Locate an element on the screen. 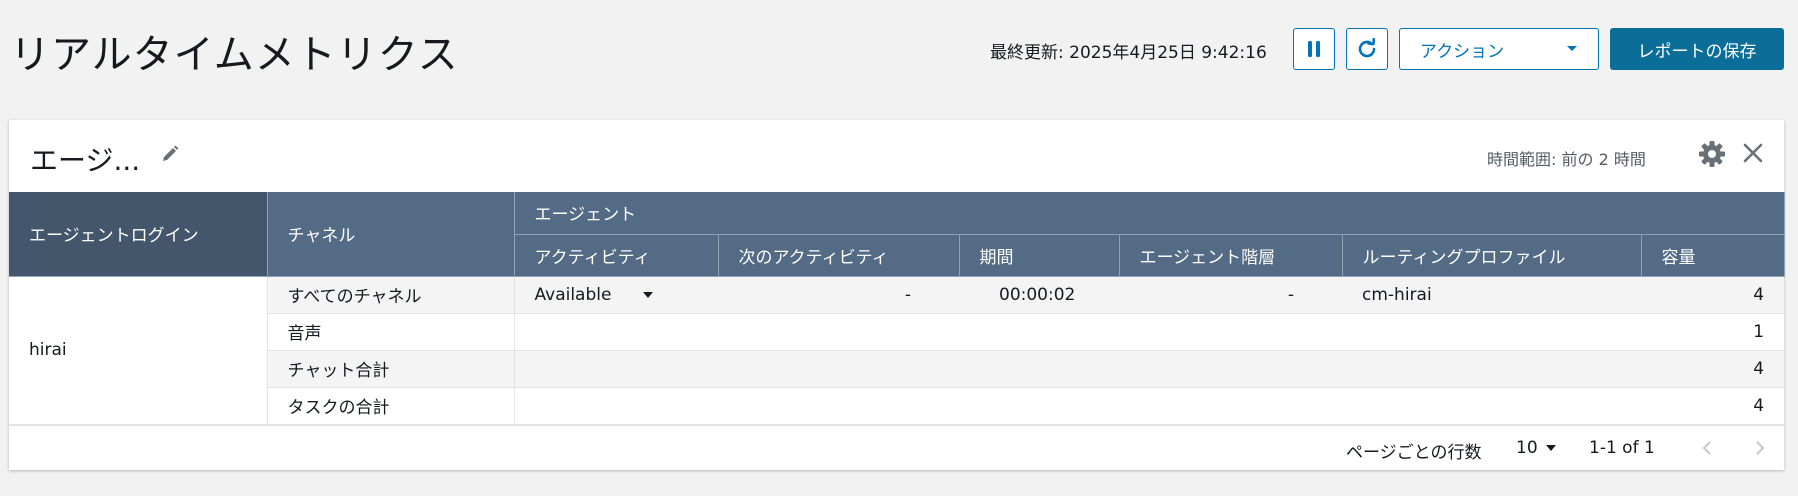 Image resolution: width=1798 pixels, height=496 pixels. column-header-agent-login: エージェントログイン is located at coordinates (138, 234).